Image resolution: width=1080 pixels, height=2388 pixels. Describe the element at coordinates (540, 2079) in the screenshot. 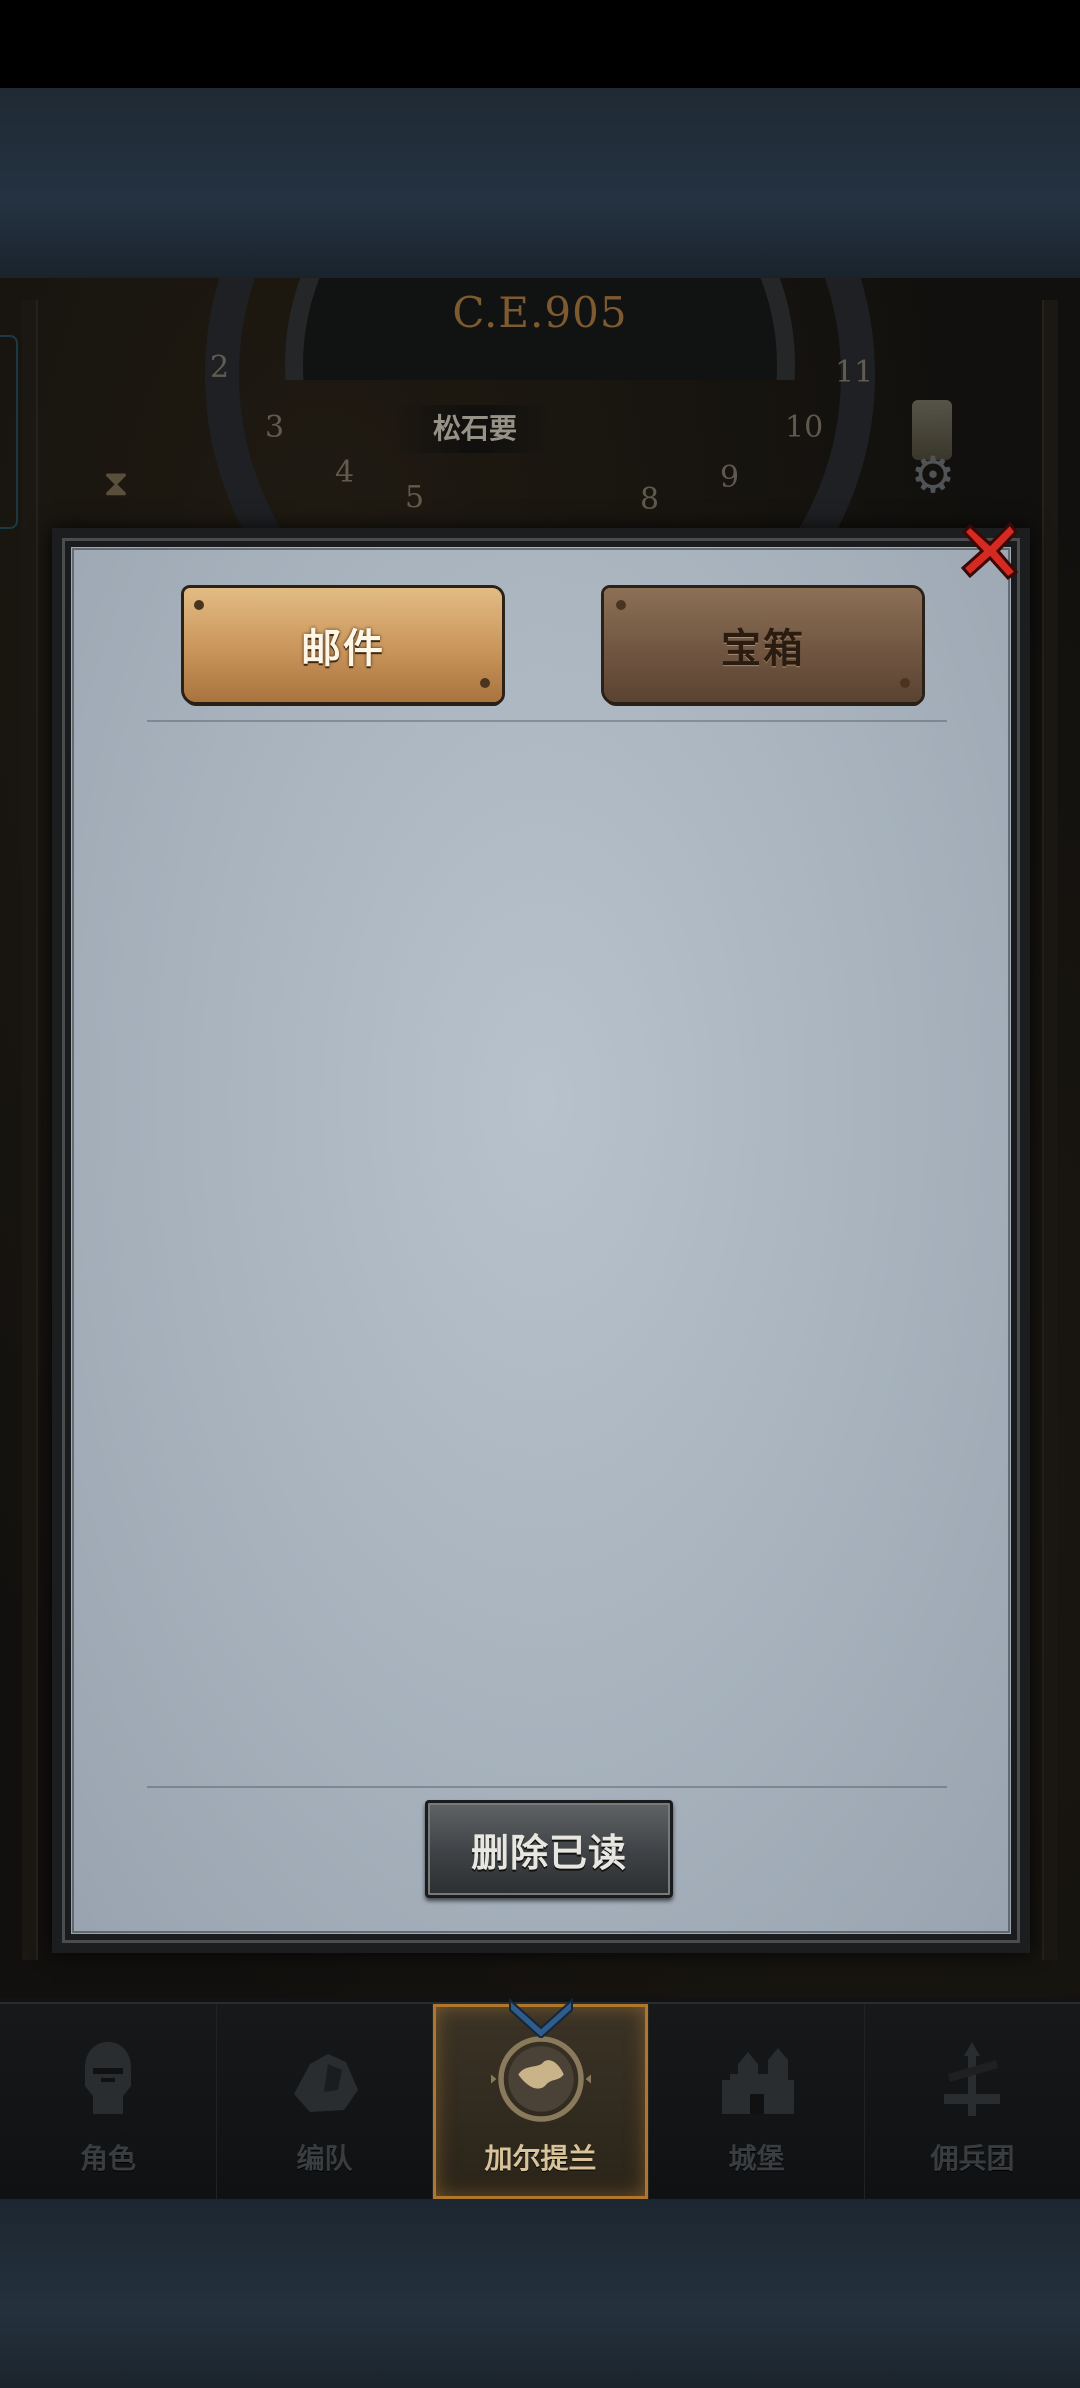

I see `world-map-icon` at that location.